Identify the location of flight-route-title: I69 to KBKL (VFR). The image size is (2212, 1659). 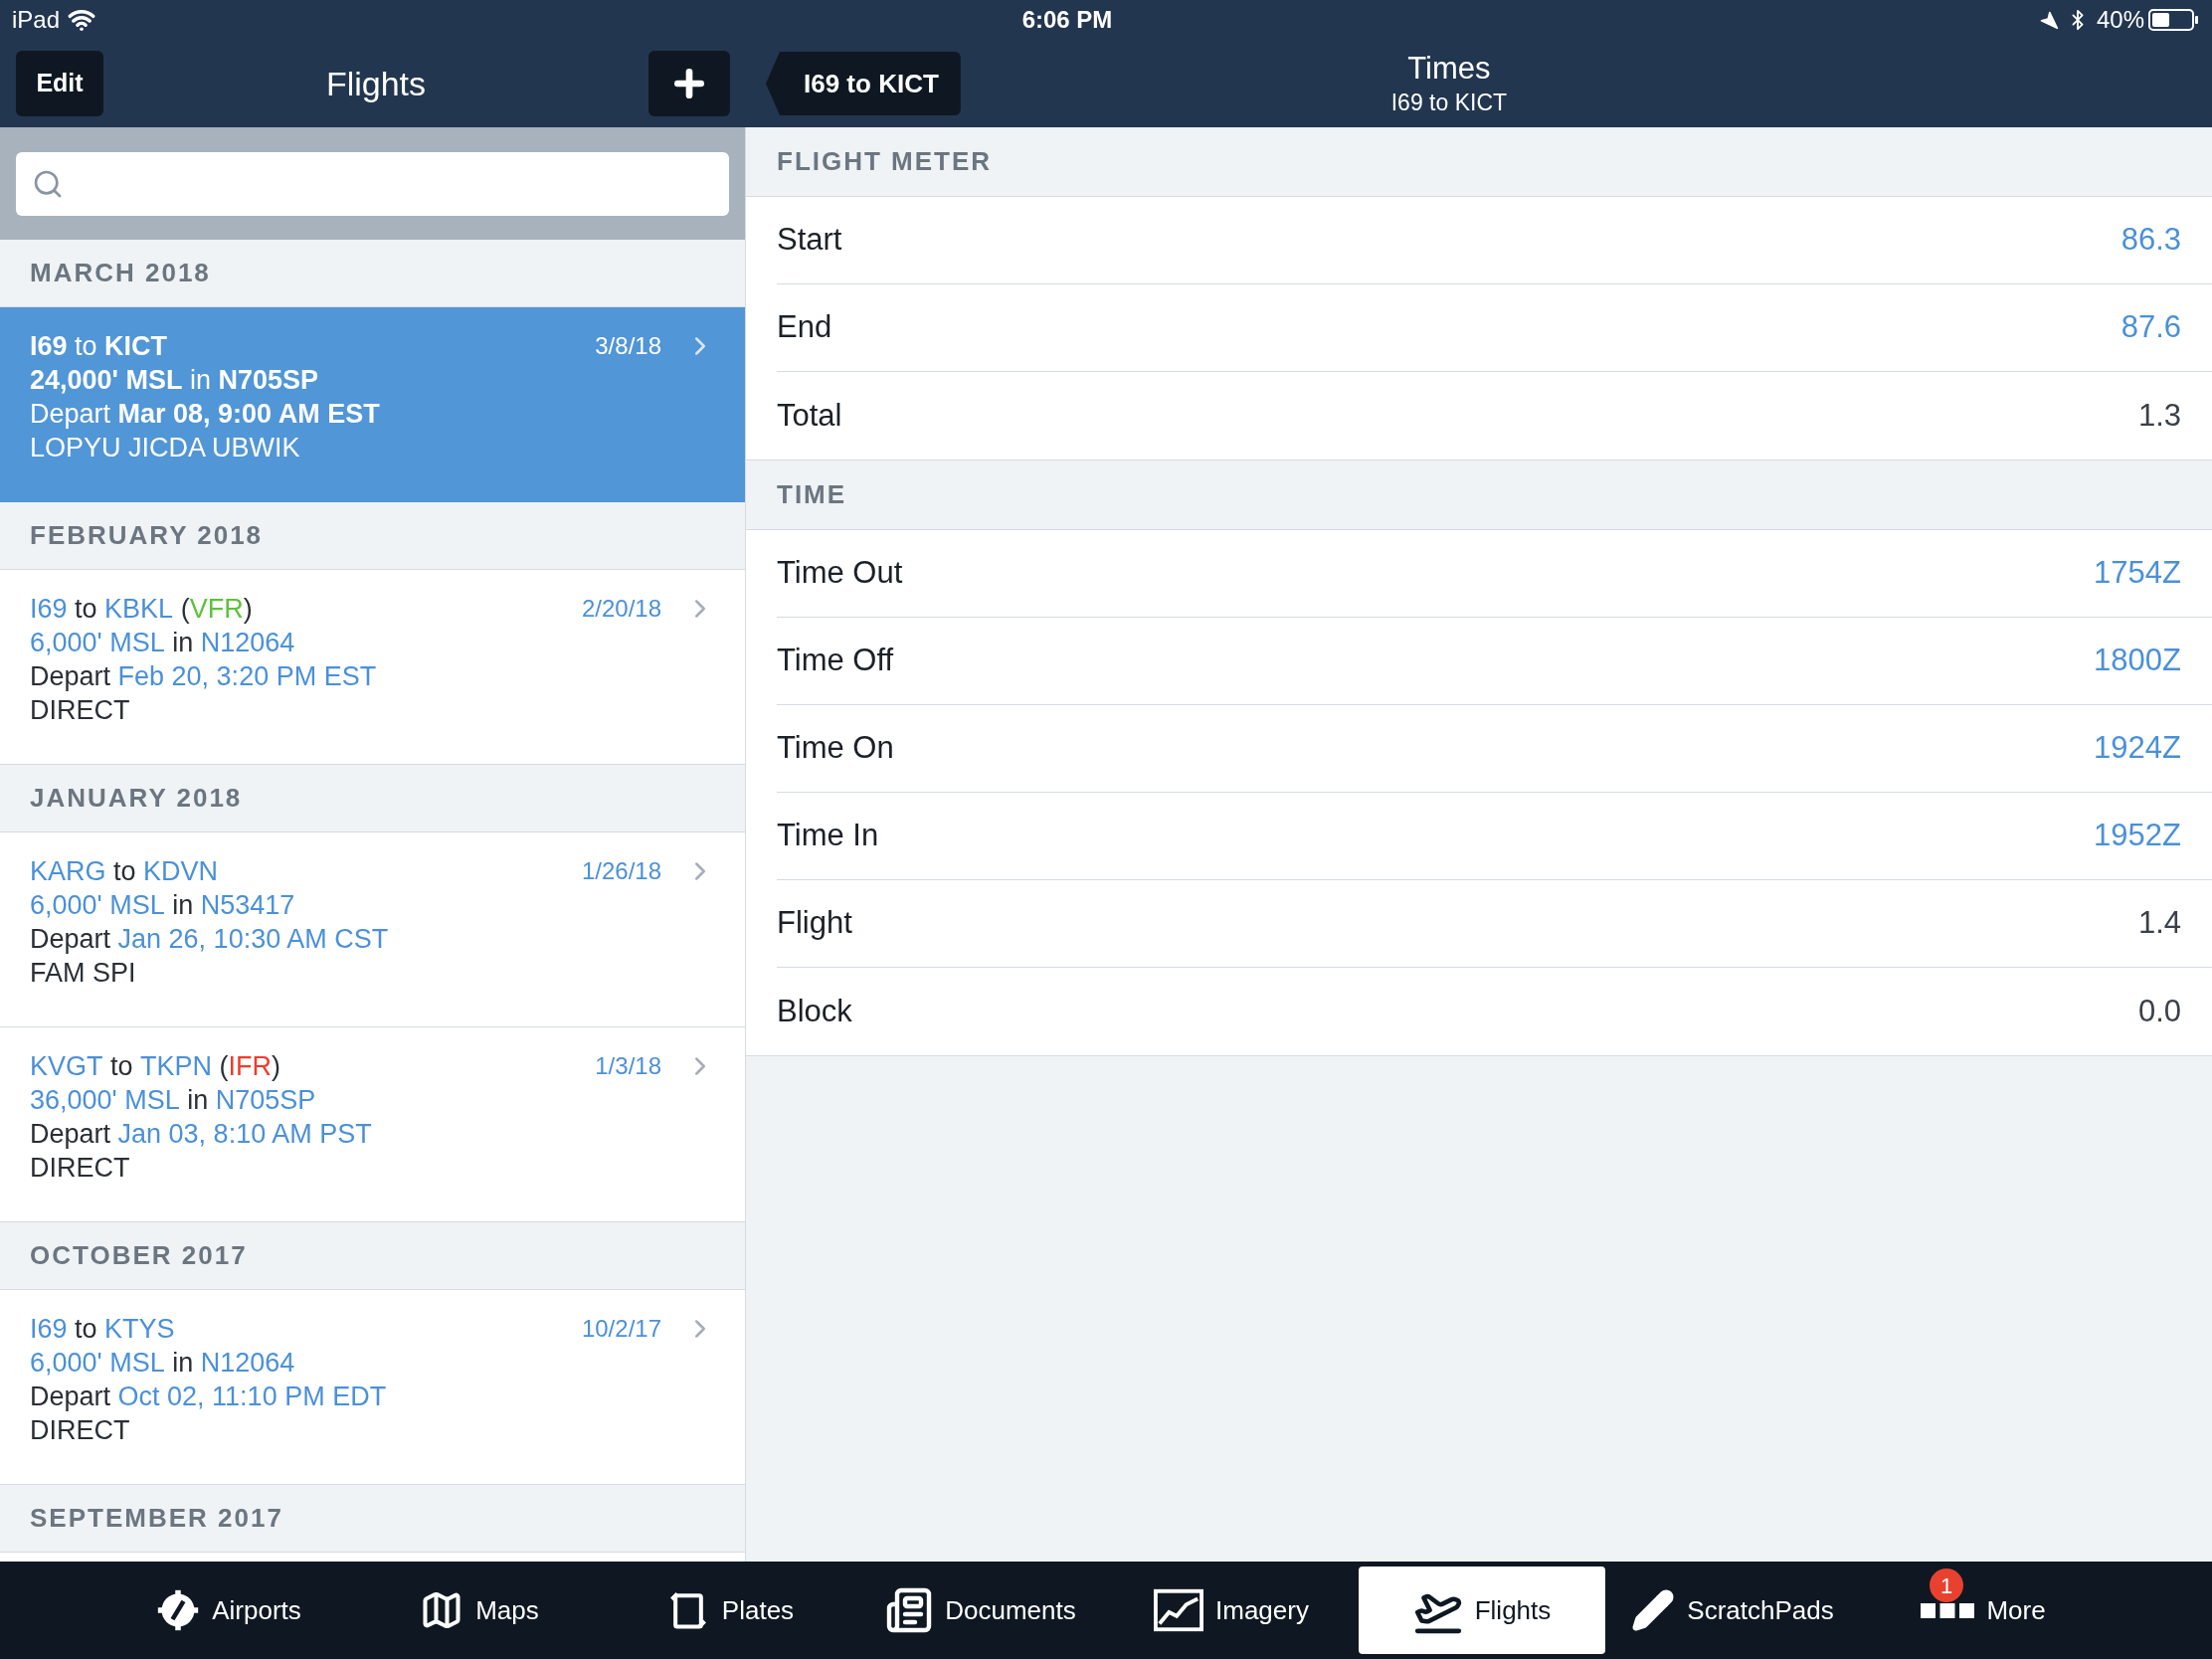
(142, 609).